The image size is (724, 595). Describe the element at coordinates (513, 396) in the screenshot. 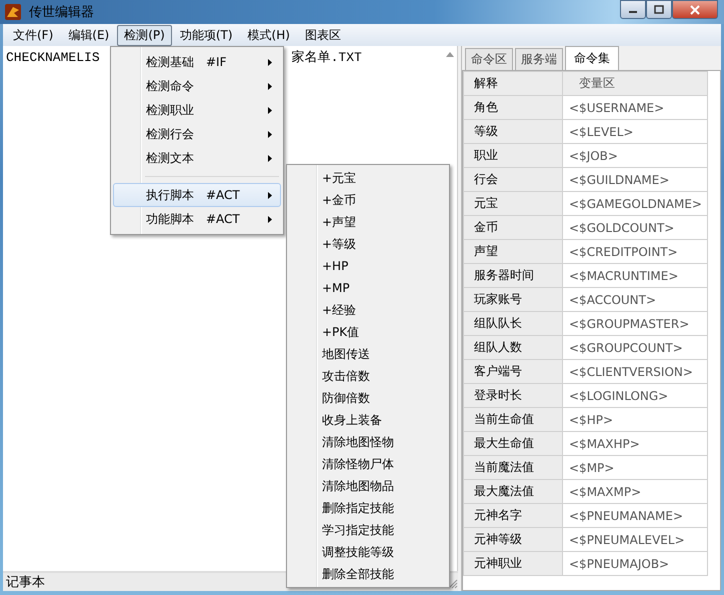

I see `table-cell: 登录时长` at that location.